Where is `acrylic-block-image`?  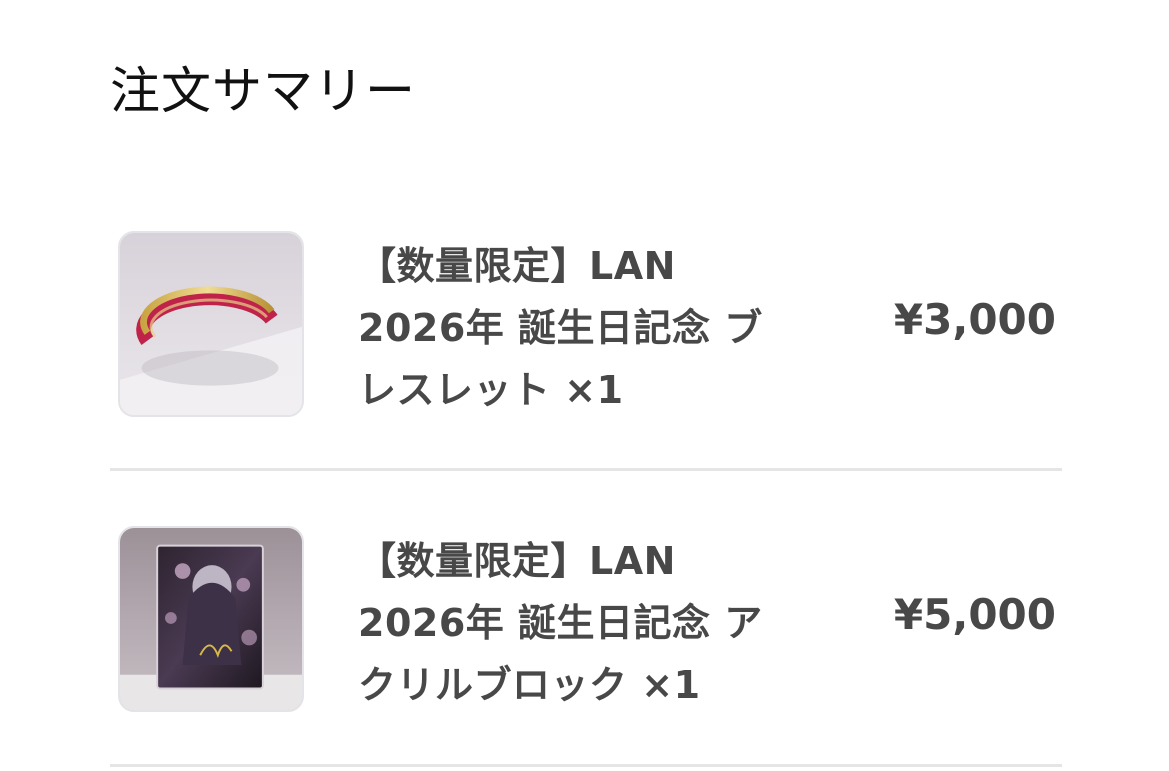 acrylic-block-image is located at coordinates (211, 619).